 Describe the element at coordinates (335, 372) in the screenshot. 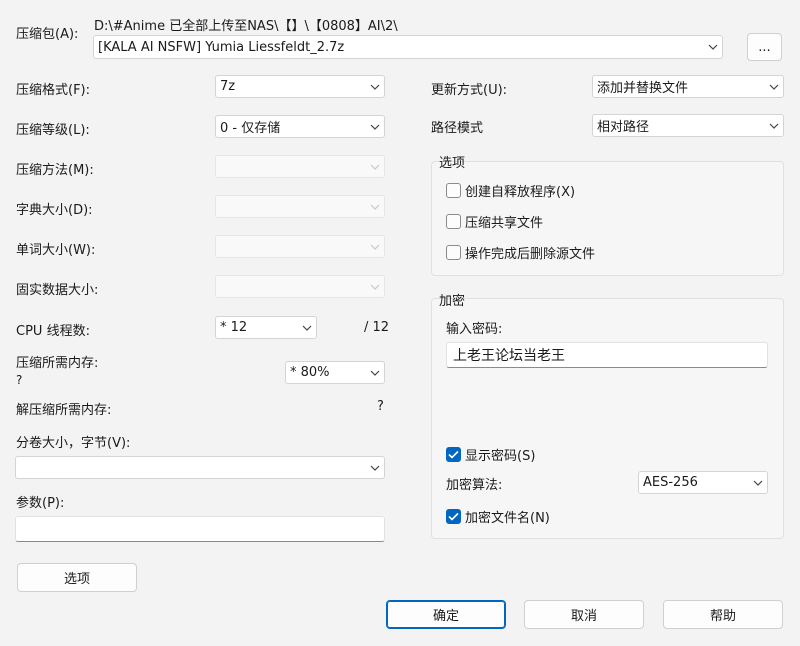

I see `mem-percent-select: * 80%` at that location.